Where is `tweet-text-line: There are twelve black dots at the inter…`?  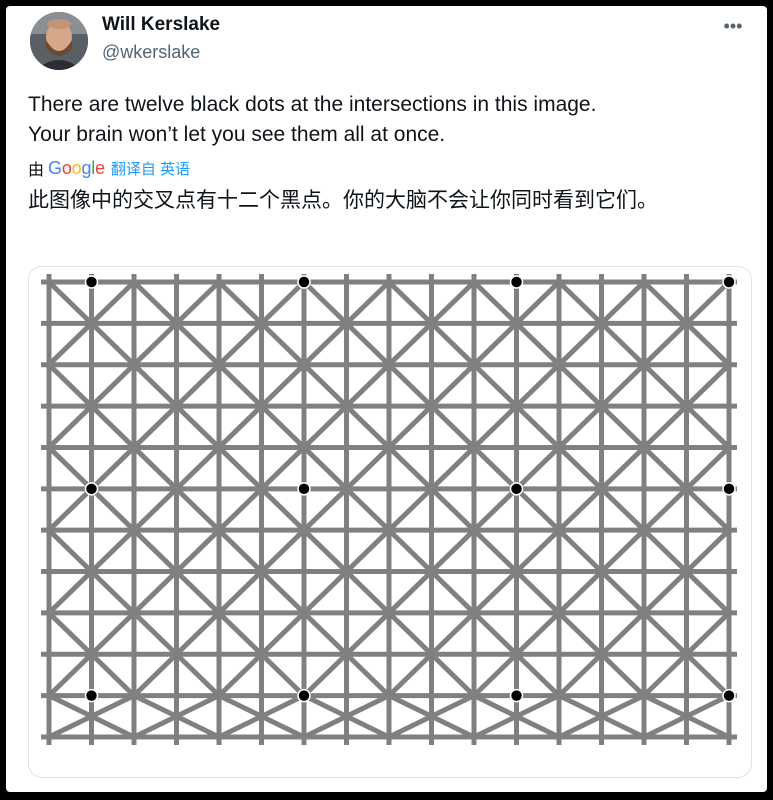
tweet-text-line: There are twelve black dots at the inter… is located at coordinates (312, 104).